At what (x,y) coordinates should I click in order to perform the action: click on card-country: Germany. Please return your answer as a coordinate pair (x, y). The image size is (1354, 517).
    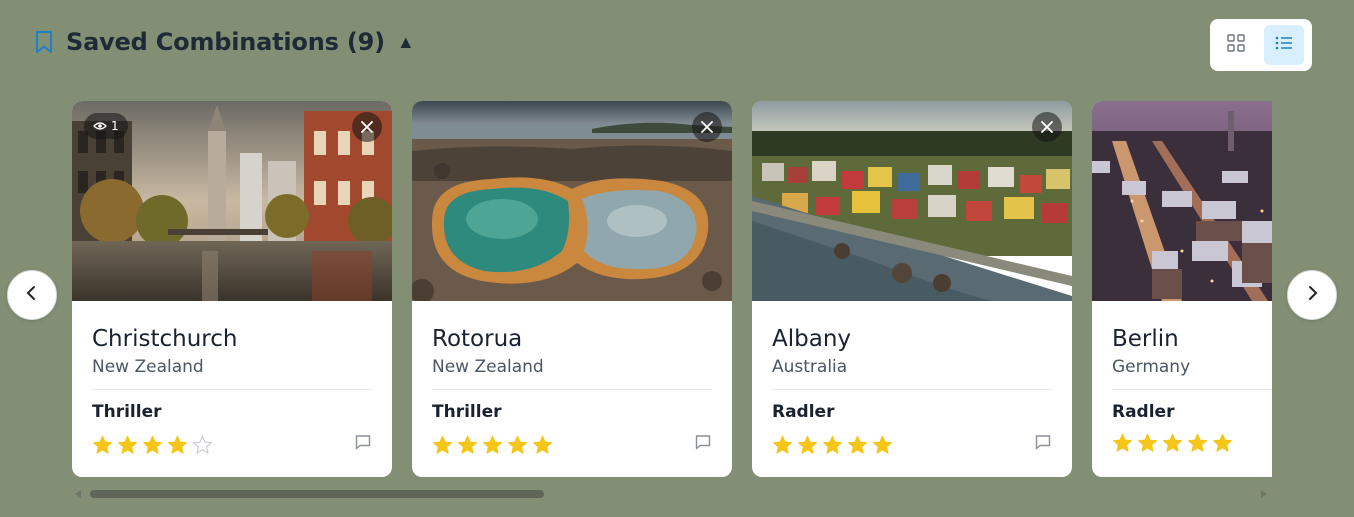
    Looking at the image, I should click on (1151, 367).